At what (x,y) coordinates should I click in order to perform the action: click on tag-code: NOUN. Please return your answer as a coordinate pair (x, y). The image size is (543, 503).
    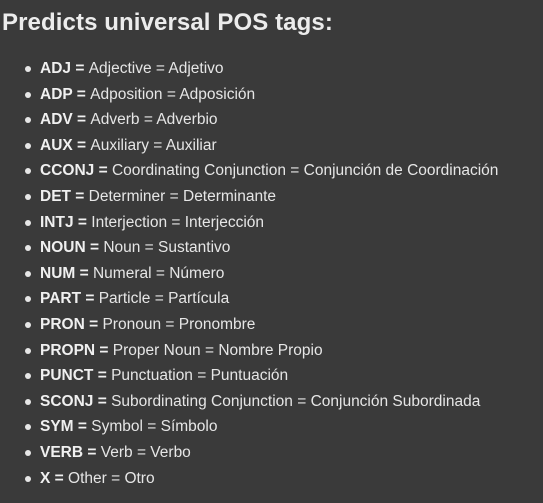
    Looking at the image, I should click on (63, 248).